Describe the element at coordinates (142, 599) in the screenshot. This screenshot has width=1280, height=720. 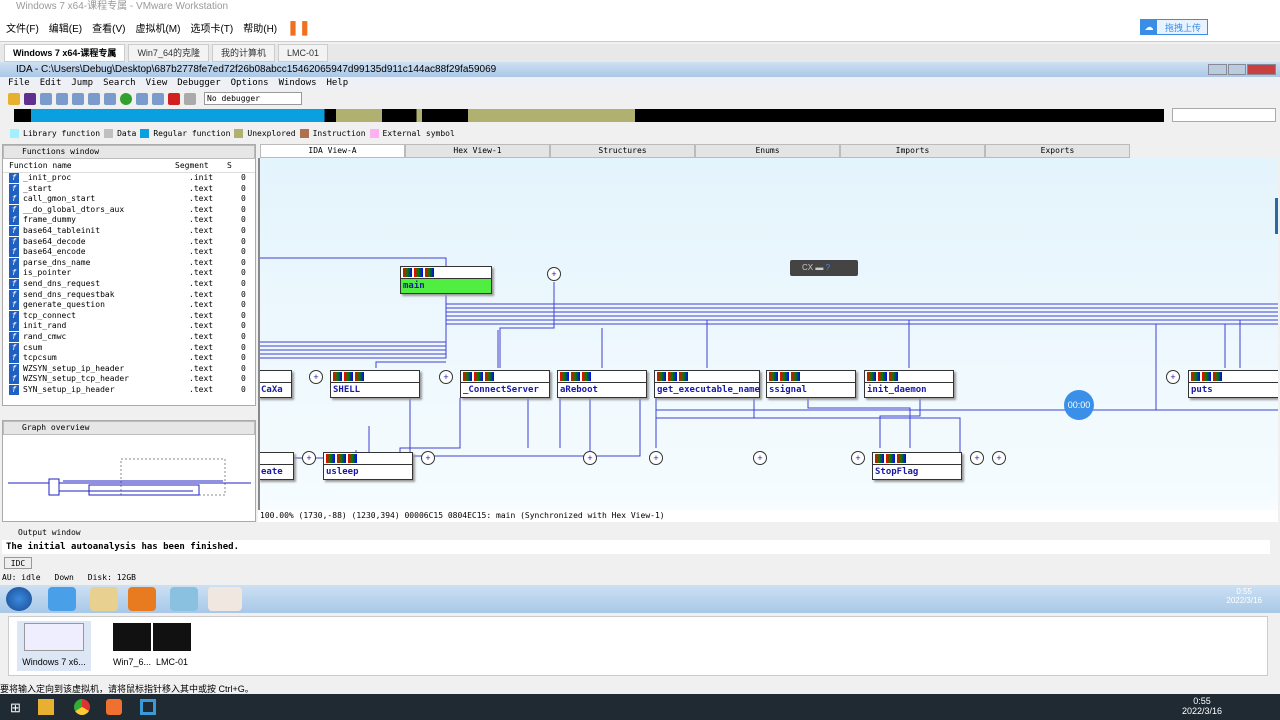
I see `media-player-icon` at that location.